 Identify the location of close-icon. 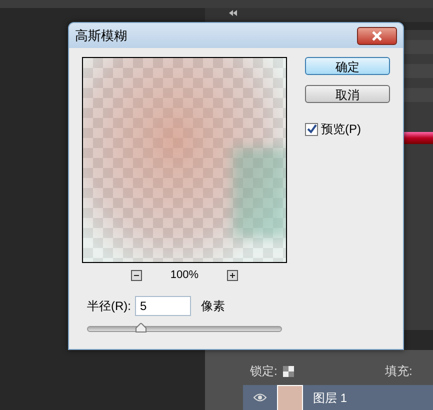
(377, 35).